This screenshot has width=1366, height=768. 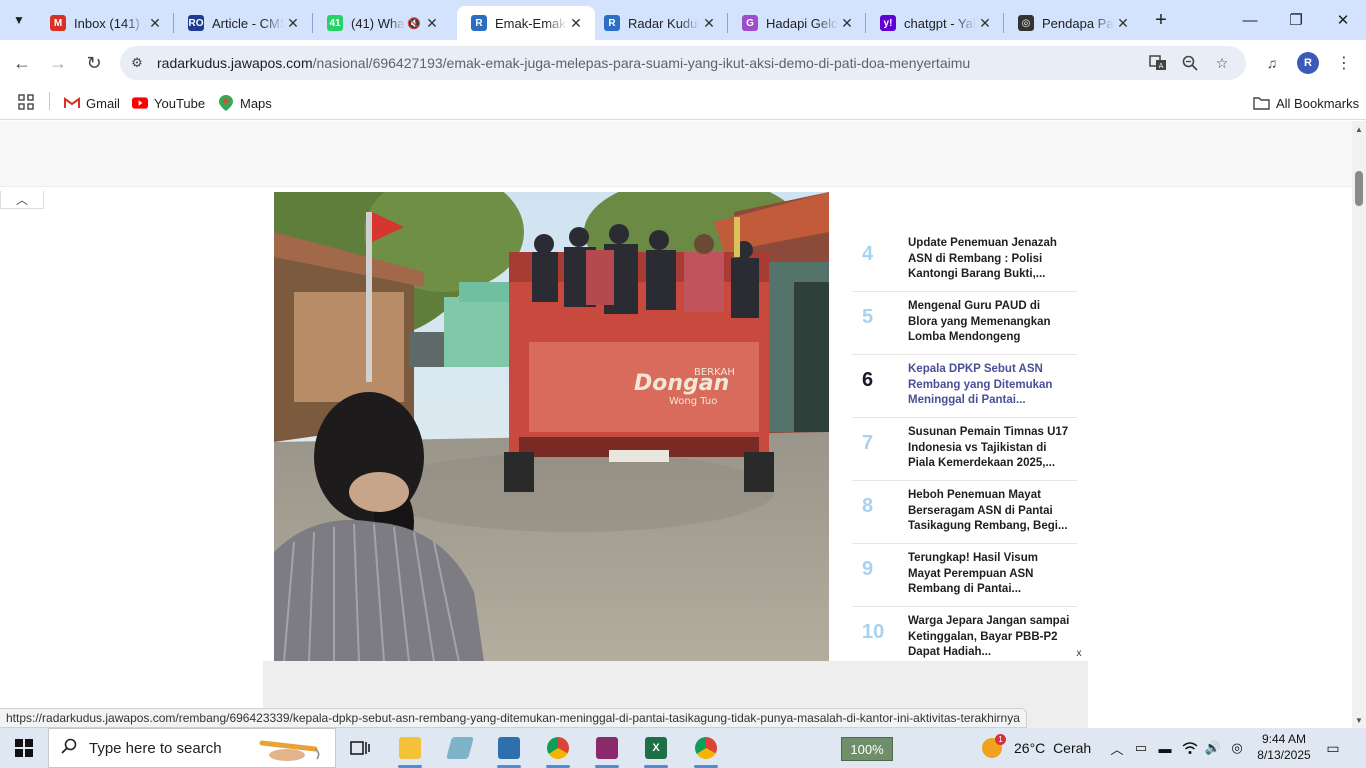 I want to click on bookmark-maps: Maps, so click(x=245, y=103).